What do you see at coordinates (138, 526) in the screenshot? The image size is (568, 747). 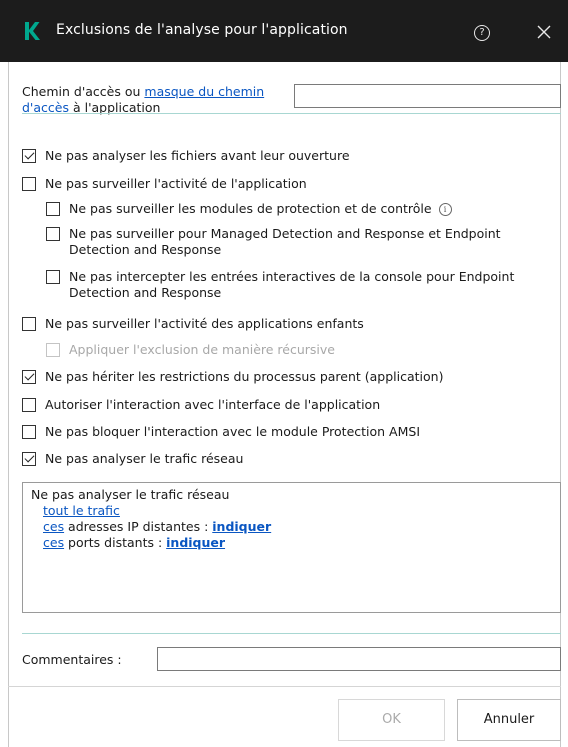 I see `ip-addresses-text: adresses IP distantes :` at bounding box center [138, 526].